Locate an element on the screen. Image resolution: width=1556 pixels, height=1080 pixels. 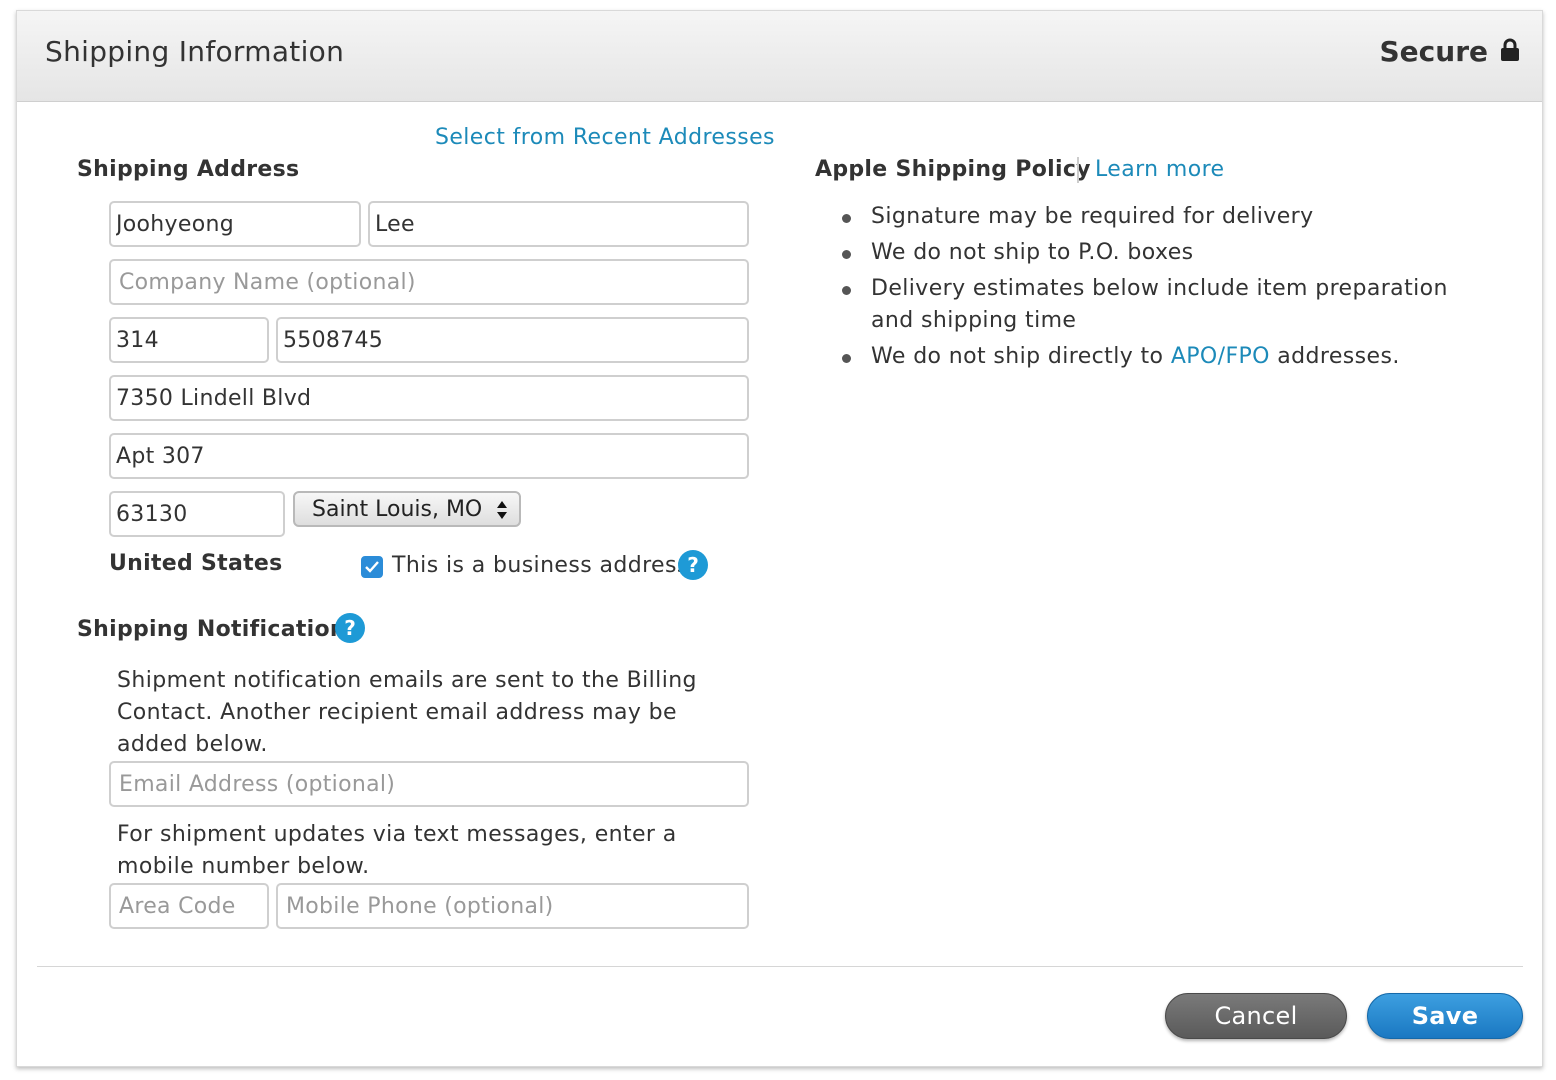
select-arrows-icon is located at coordinates (502, 510).